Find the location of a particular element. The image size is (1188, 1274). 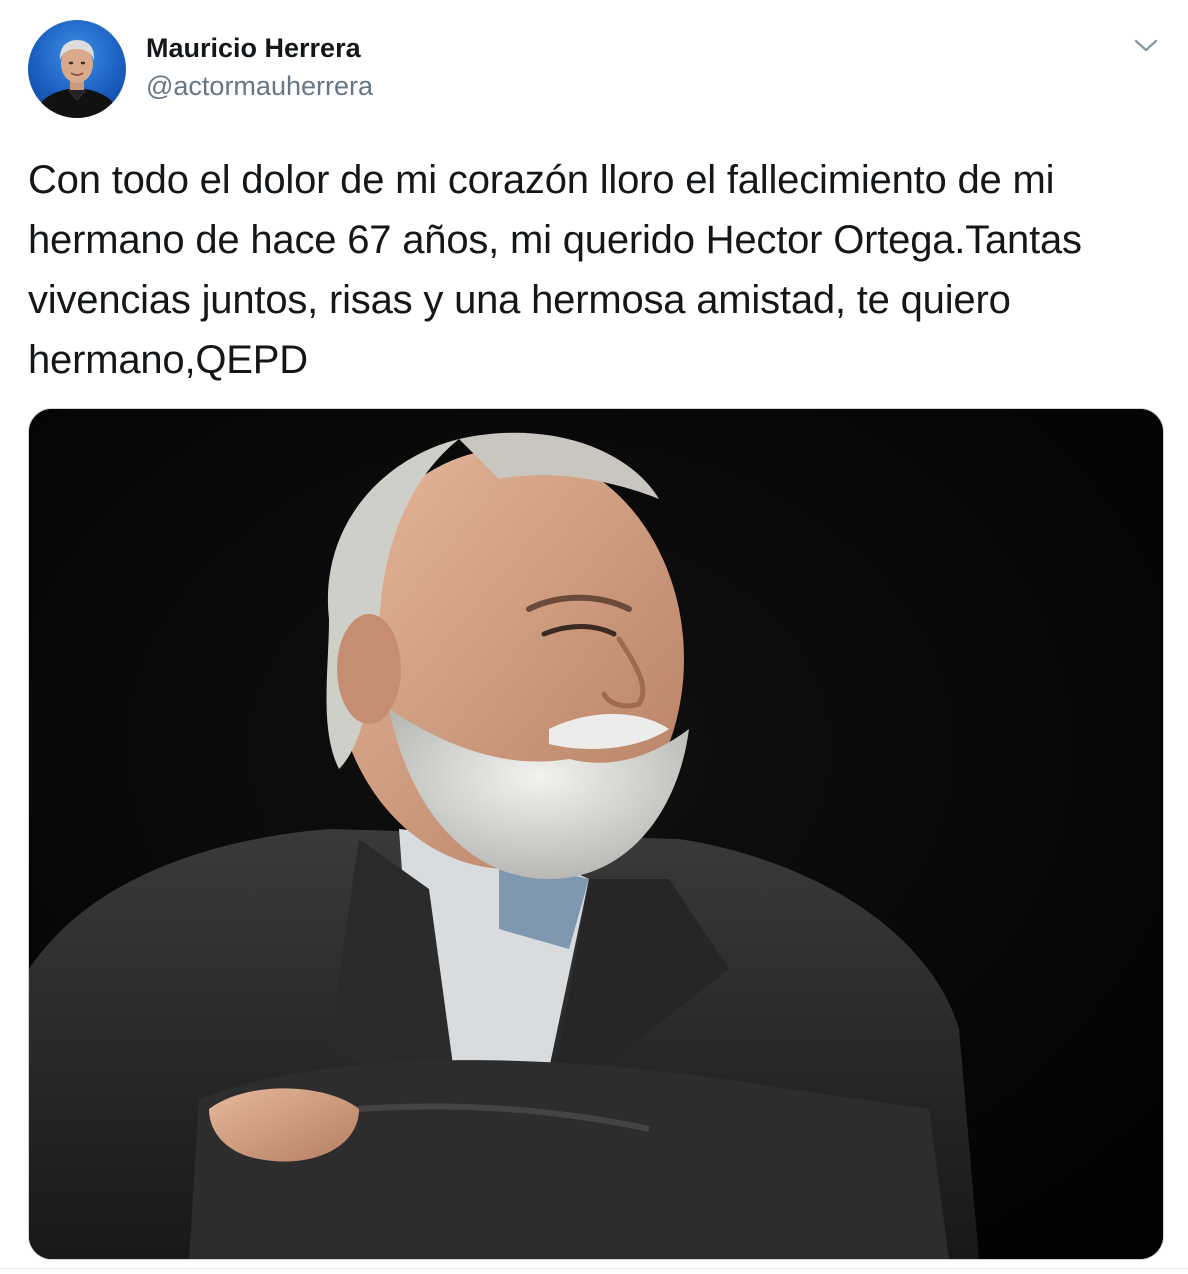

author-info: Mauricio Herrera @actormauherrera is located at coordinates (259, 67).